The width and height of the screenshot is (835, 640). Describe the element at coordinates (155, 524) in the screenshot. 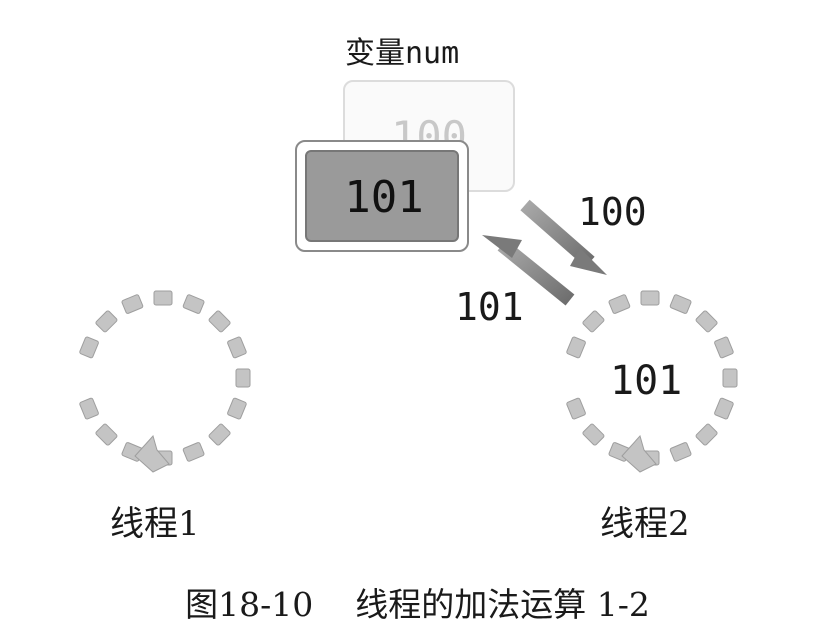

I see `thread1-label: 线程1` at that location.